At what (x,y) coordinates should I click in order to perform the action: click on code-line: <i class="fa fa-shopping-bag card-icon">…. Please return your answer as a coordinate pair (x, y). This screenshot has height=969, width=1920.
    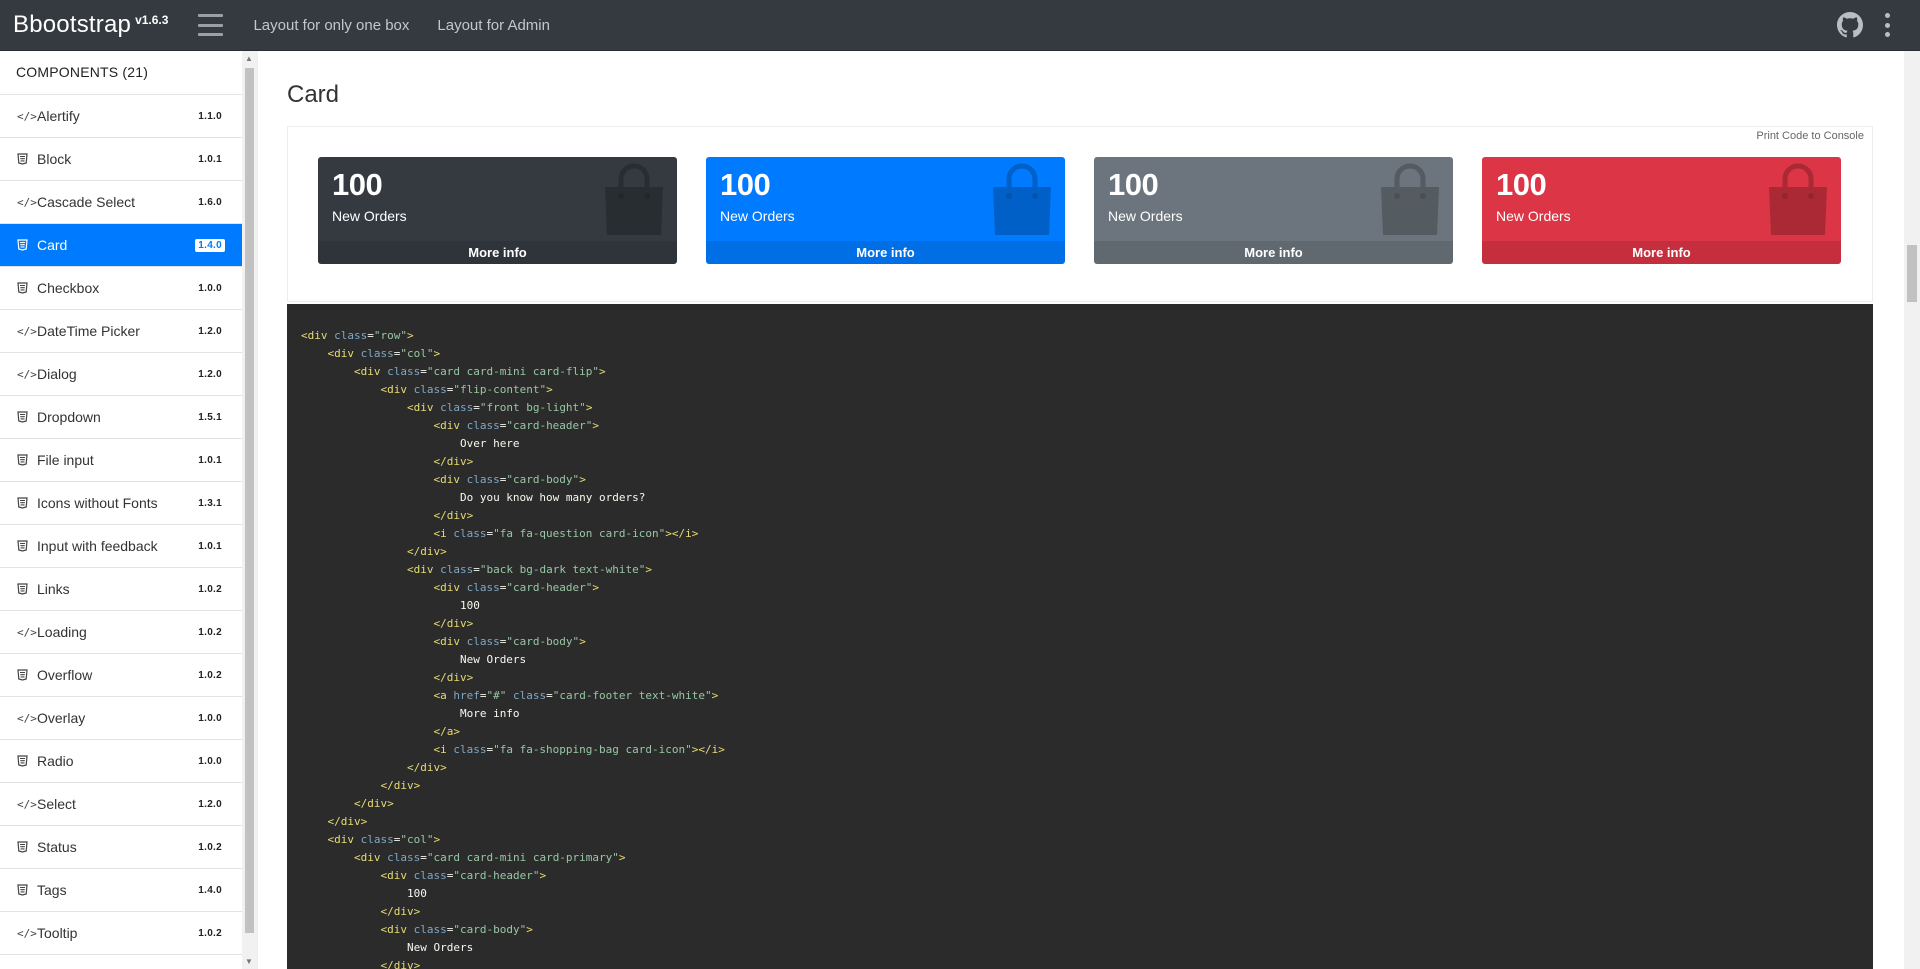
    Looking at the image, I should click on (579, 749).